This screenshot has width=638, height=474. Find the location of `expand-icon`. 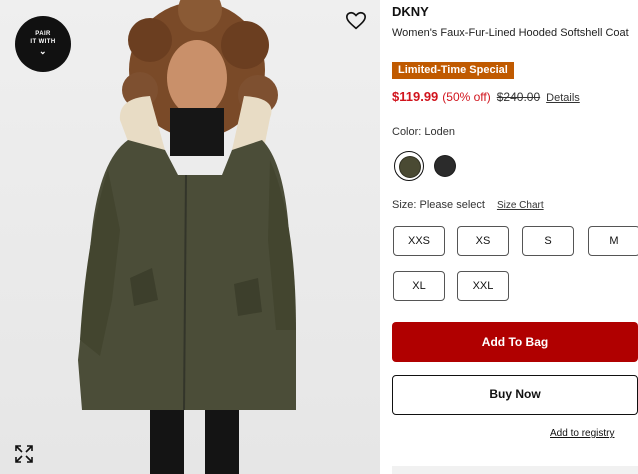

expand-icon is located at coordinates (24, 454).